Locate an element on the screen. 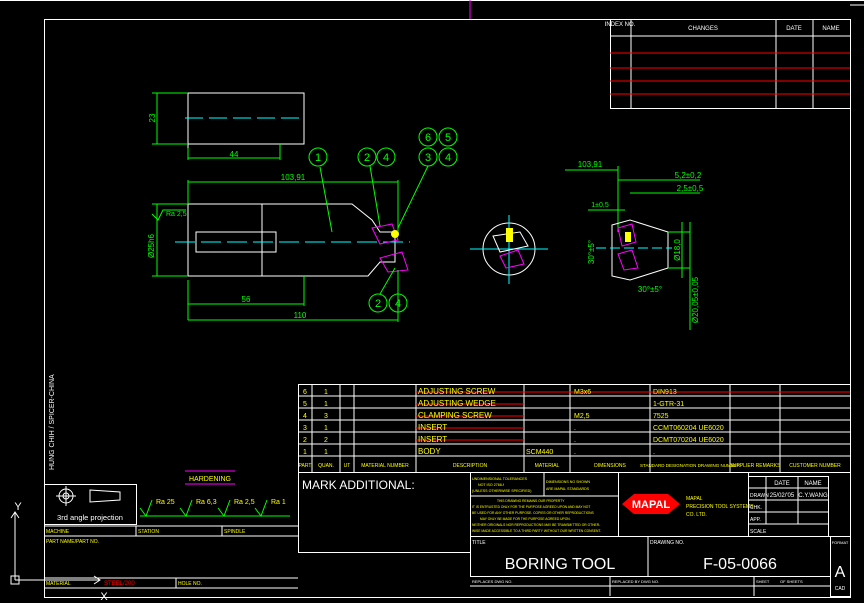 Image resolution: width=864 pixels, height=603 pixels. surface-ra6-3: Ra 6,3 is located at coordinates (206, 502).